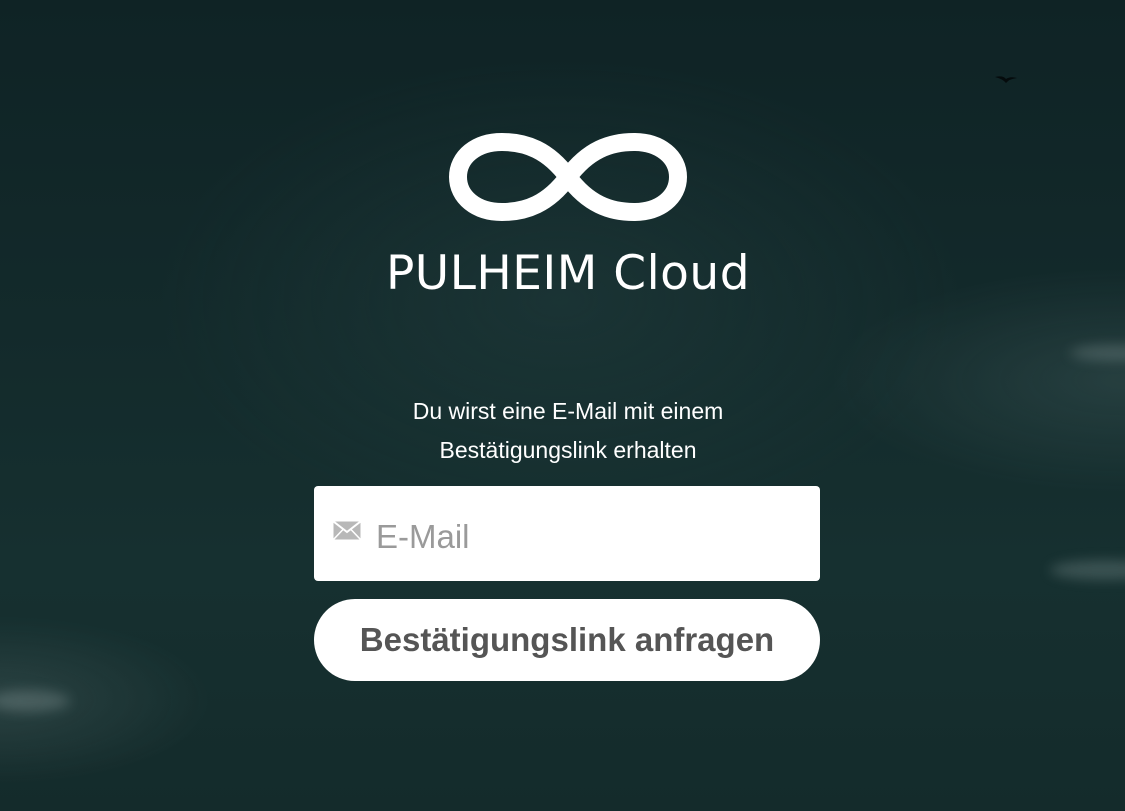  Describe the element at coordinates (568, 177) in the screenshot. I see `infinity-icon` at that location.